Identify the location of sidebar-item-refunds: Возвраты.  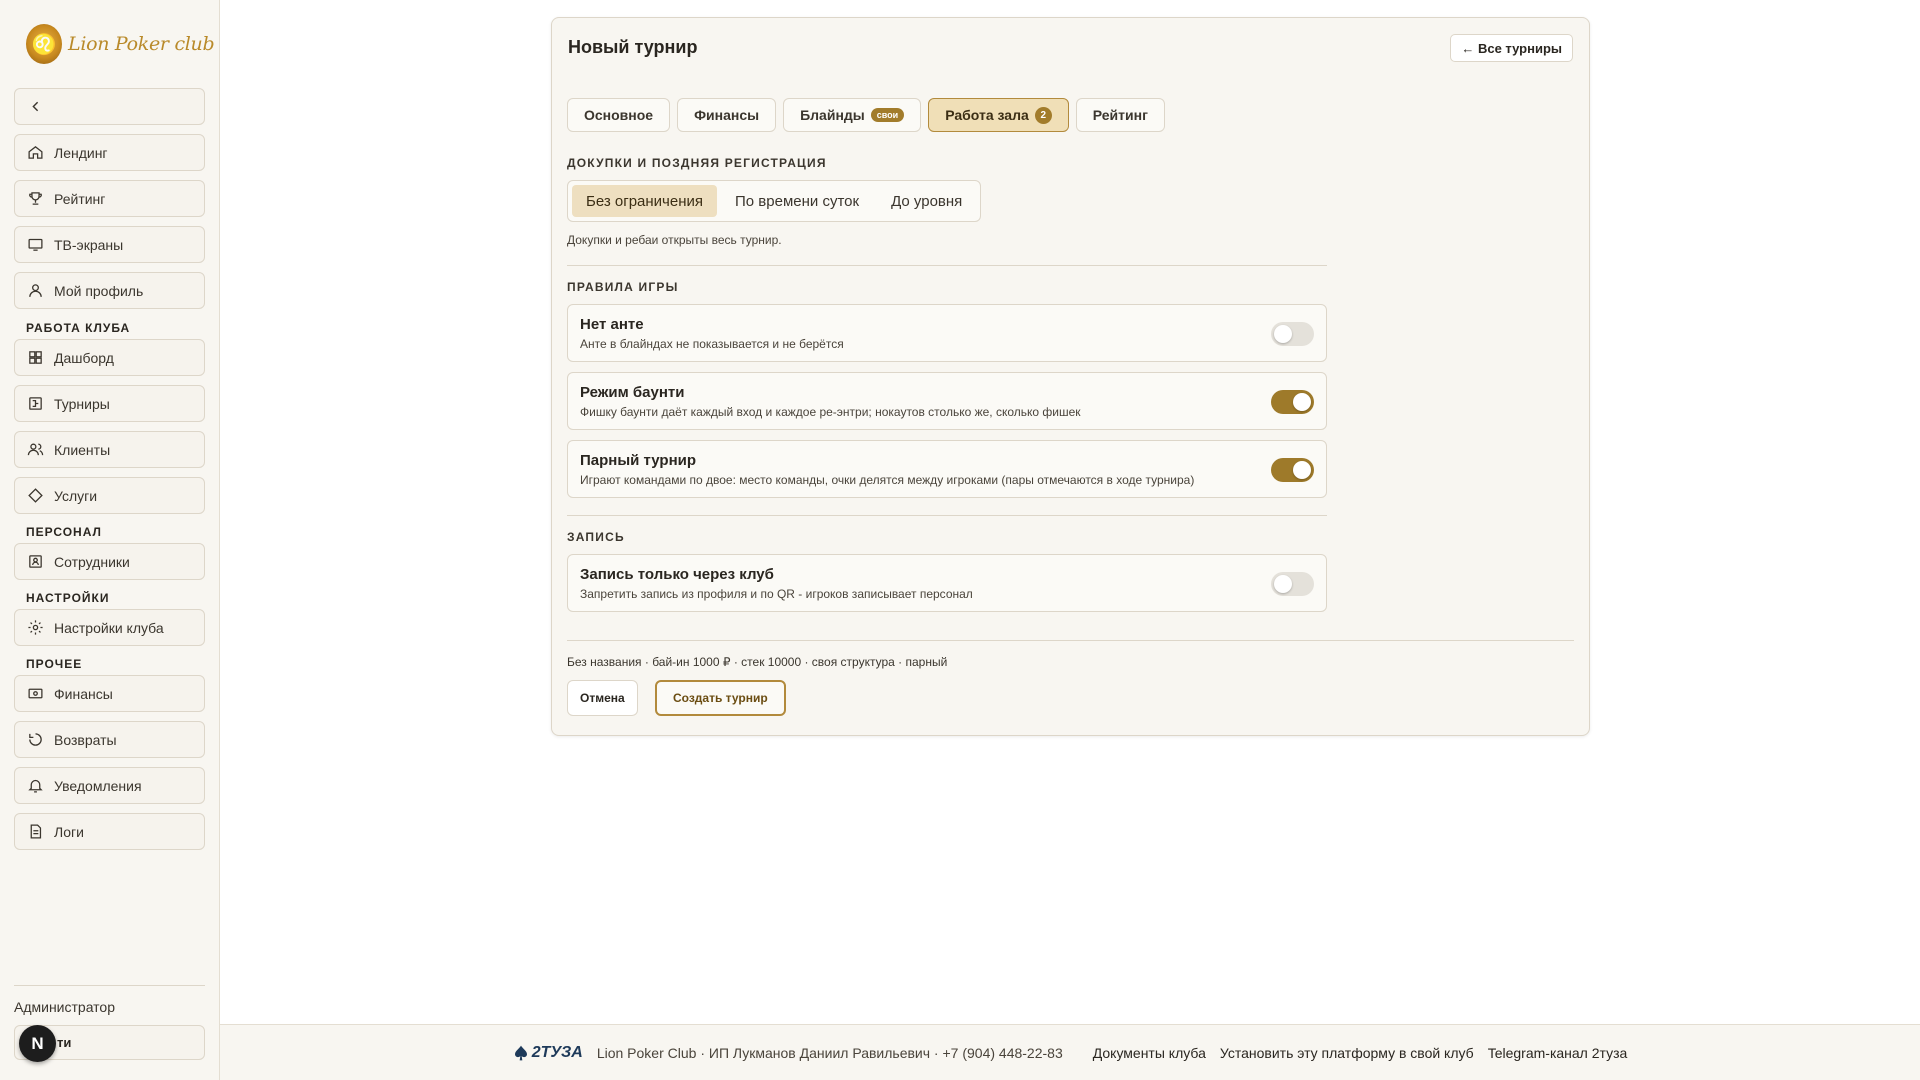
(109, 739).